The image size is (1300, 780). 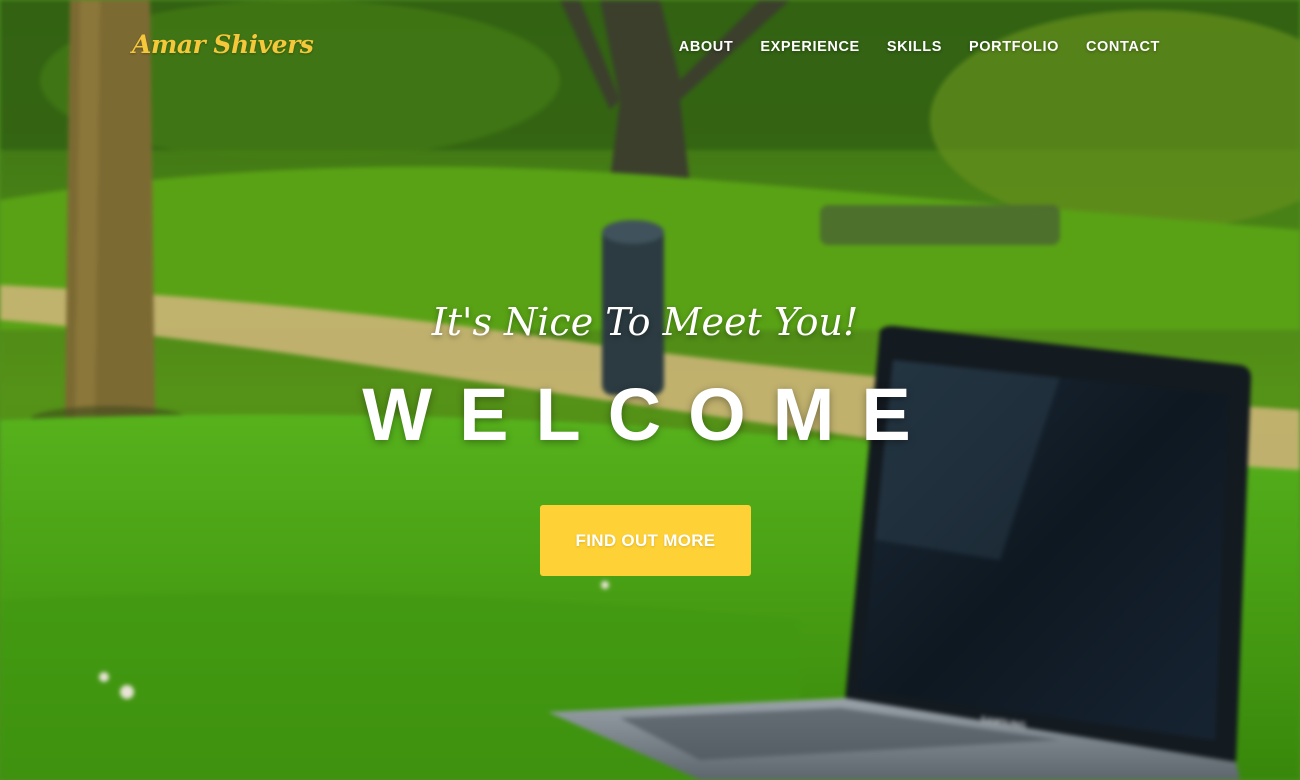 I want to click on nav-link-about: ABOUT, so click(x=706, y=47).